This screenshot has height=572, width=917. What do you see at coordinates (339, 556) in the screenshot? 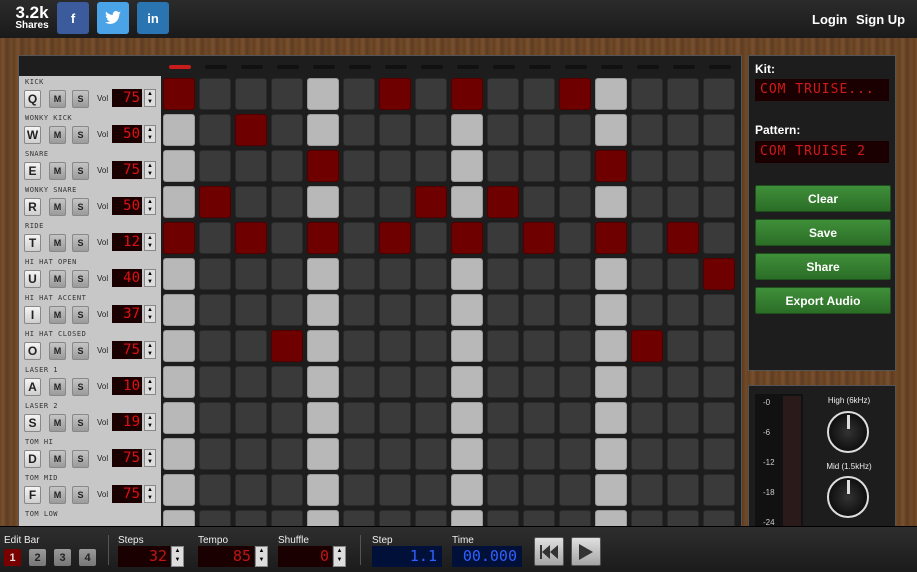
I see `shuffle-stepper: ▲ ▼` at bounding box center [339, 556].